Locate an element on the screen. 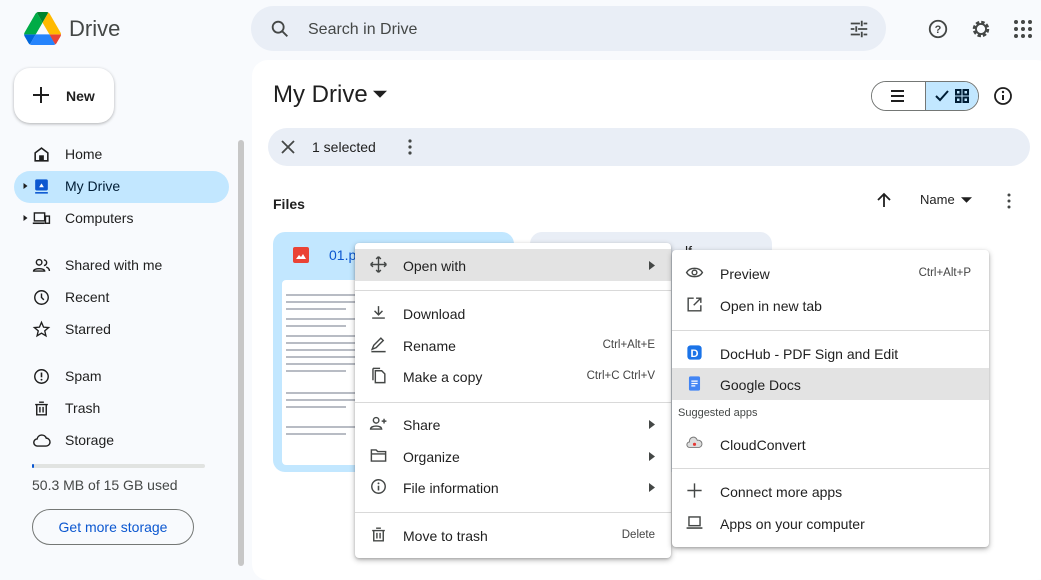  sidebar-item-computers: Computers is located at coordinates (121, 218).